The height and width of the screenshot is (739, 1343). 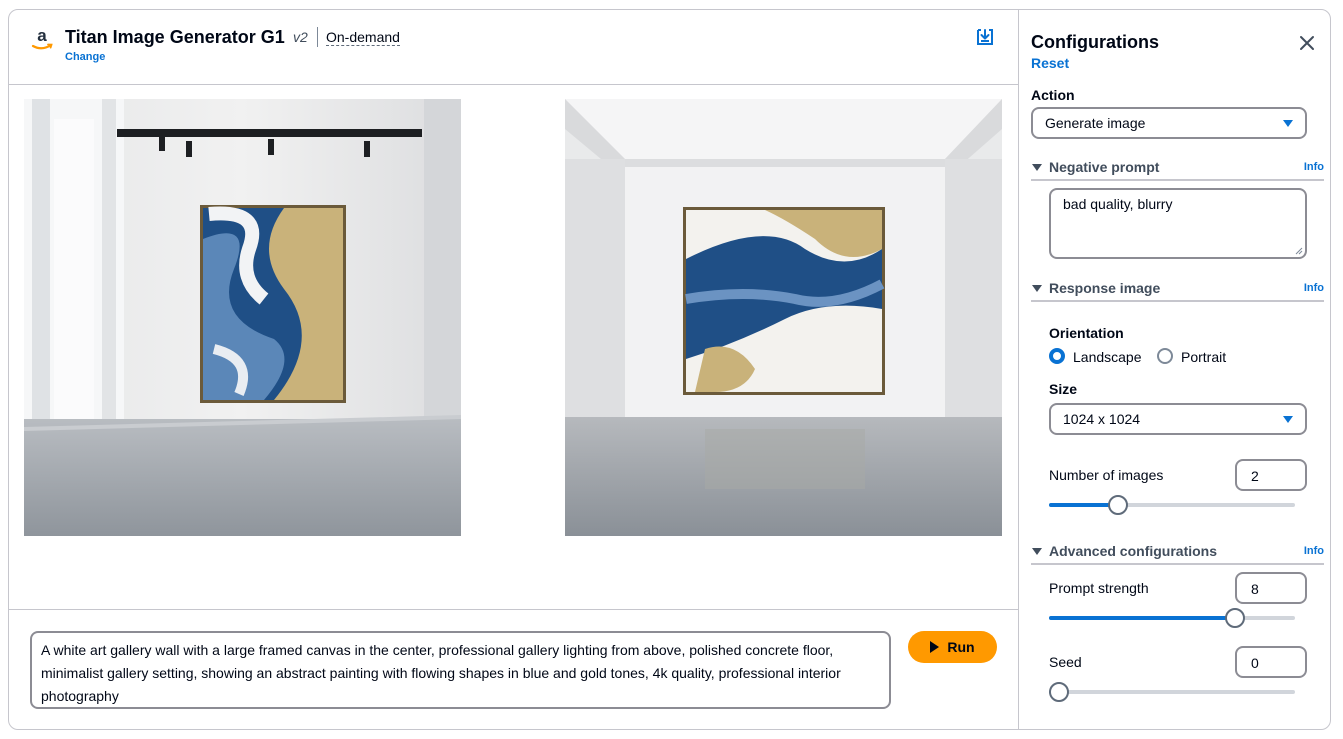 What do you see at coordinates (1165, 356) in the screenshot?
I see `portrait-radio` at bounding box center [1165, 356].